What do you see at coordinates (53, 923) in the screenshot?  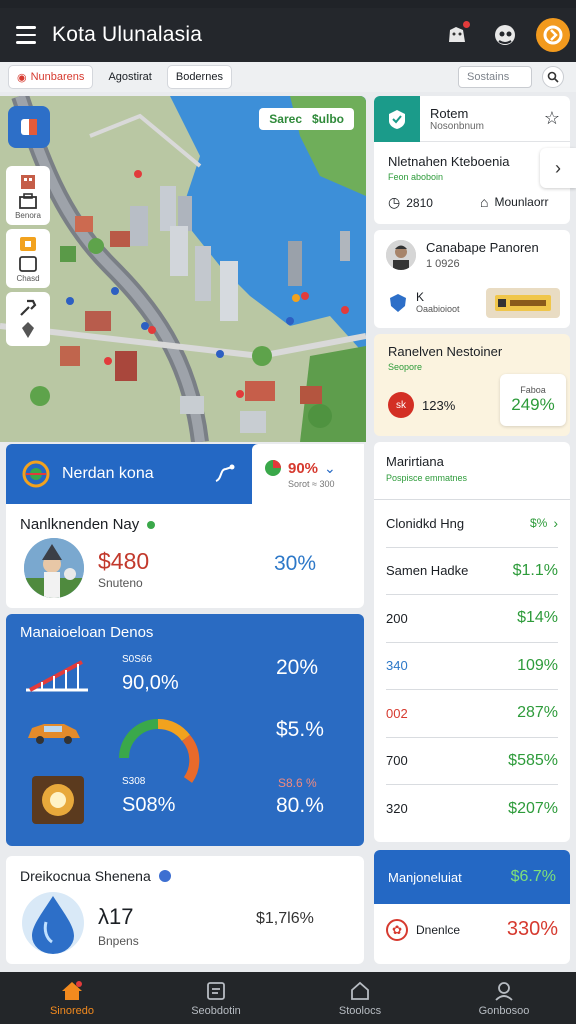 I see `water-drop-icon` at bounding box center [53, 923].